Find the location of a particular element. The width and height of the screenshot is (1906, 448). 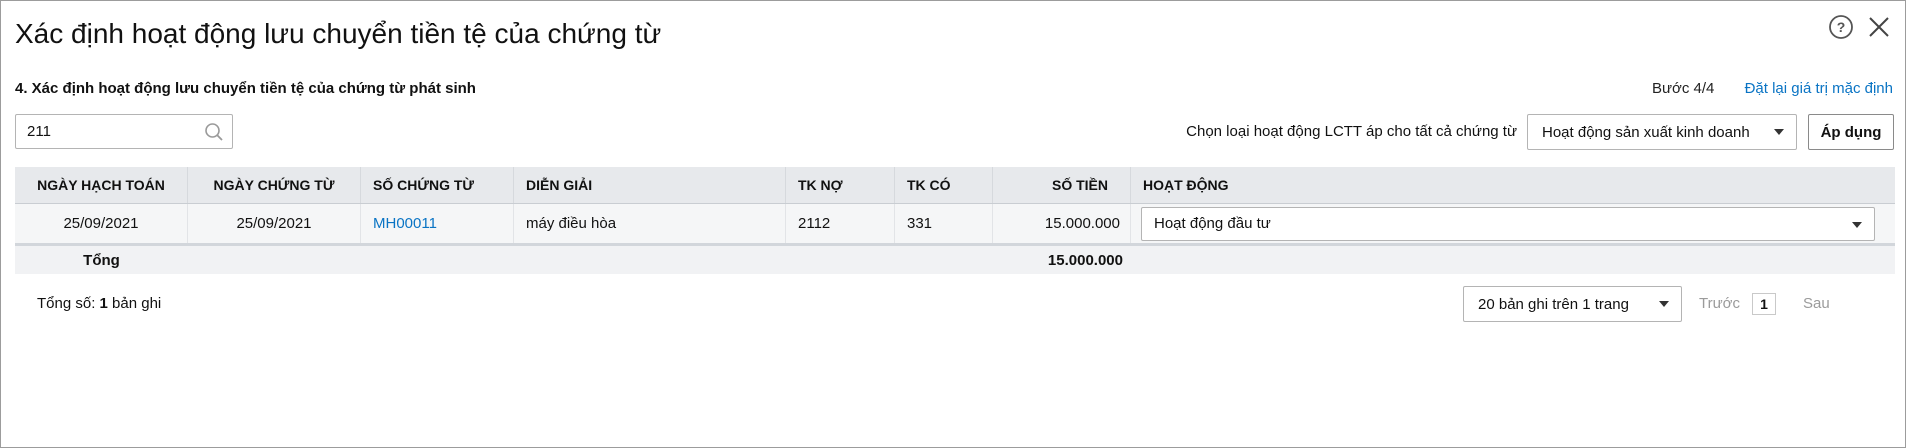

reset-defaults-link: Đặt lại giá trị mặc định is located at coordinates (1819, 88).